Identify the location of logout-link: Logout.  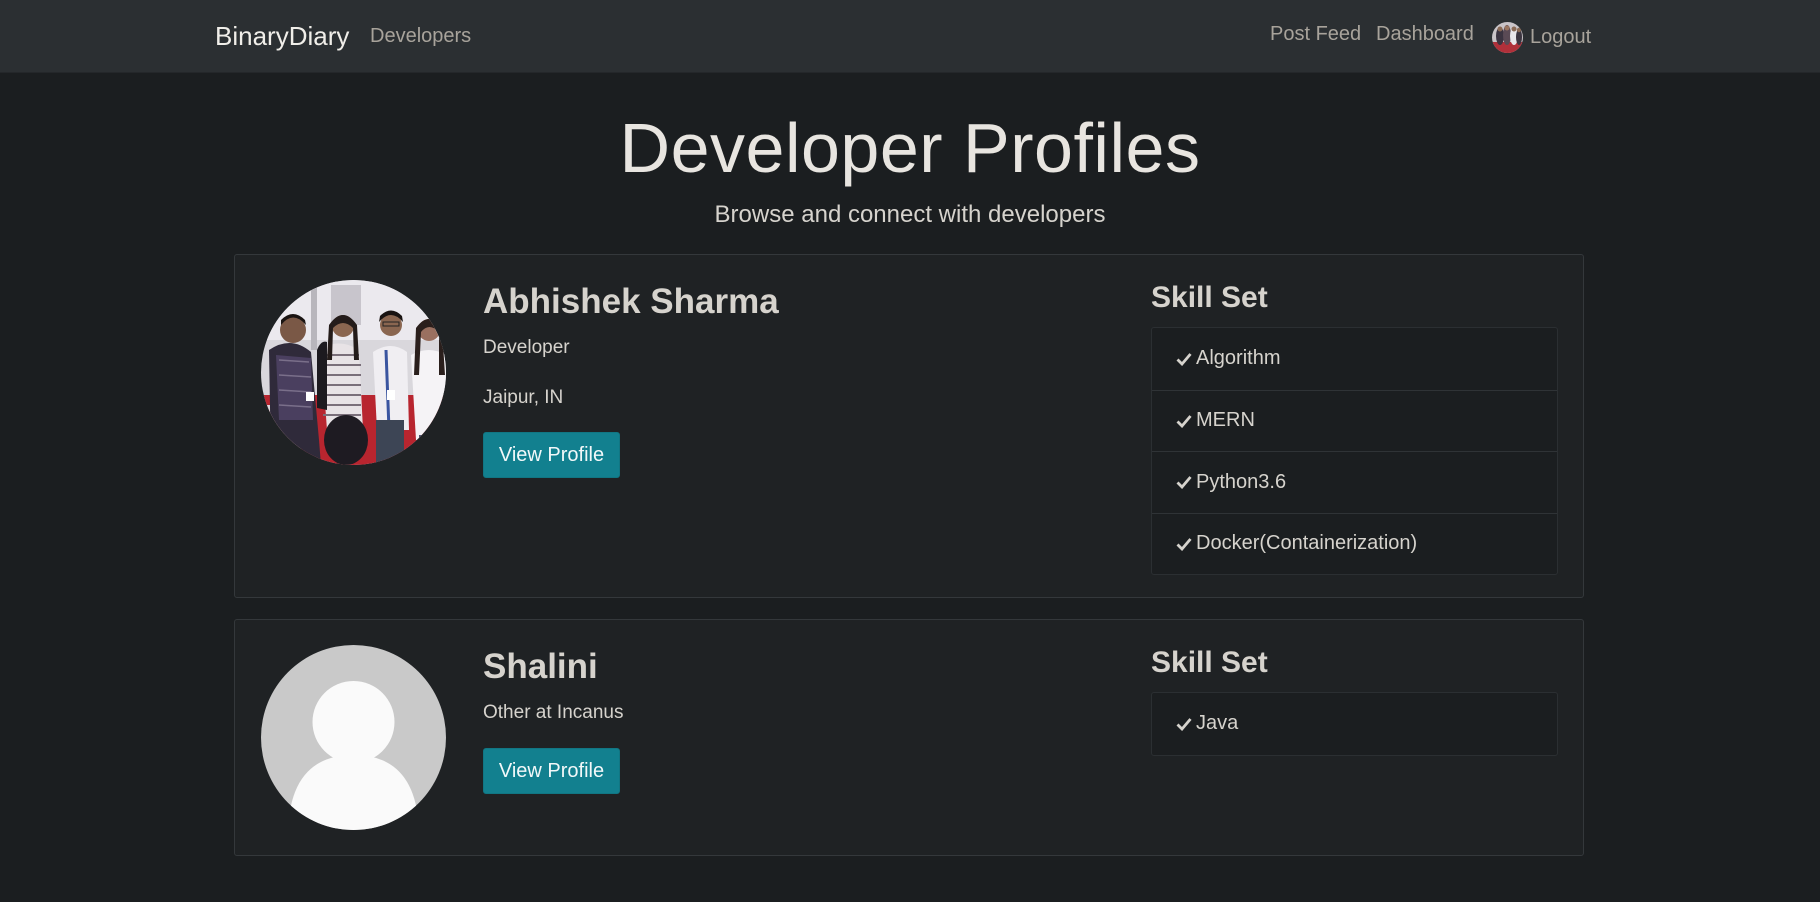
(1541, 37).